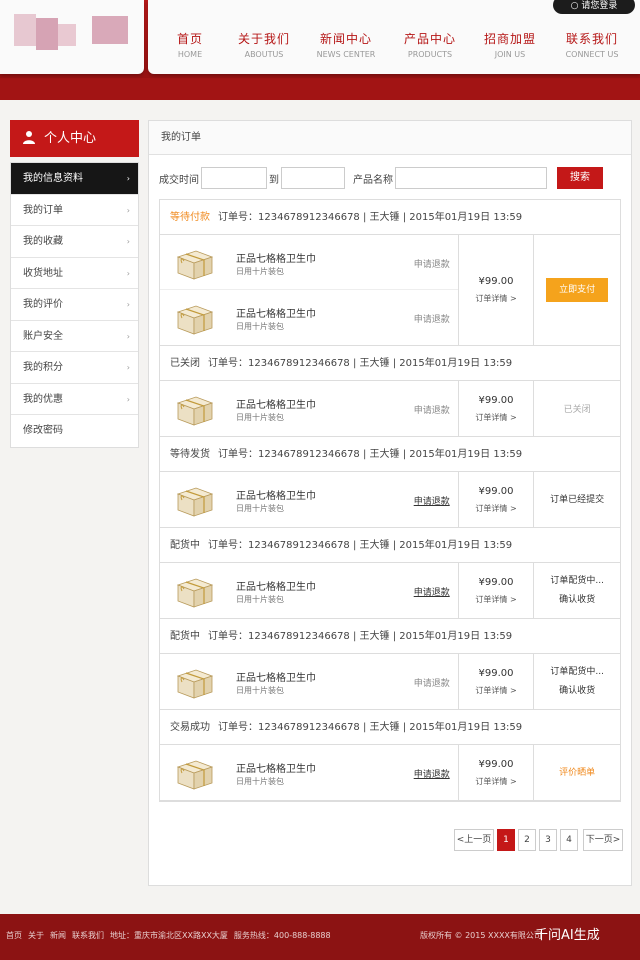  Describe the element at coordinates (591, 39) in the screenshot. I see `nav-label: 联系我们` at that location.